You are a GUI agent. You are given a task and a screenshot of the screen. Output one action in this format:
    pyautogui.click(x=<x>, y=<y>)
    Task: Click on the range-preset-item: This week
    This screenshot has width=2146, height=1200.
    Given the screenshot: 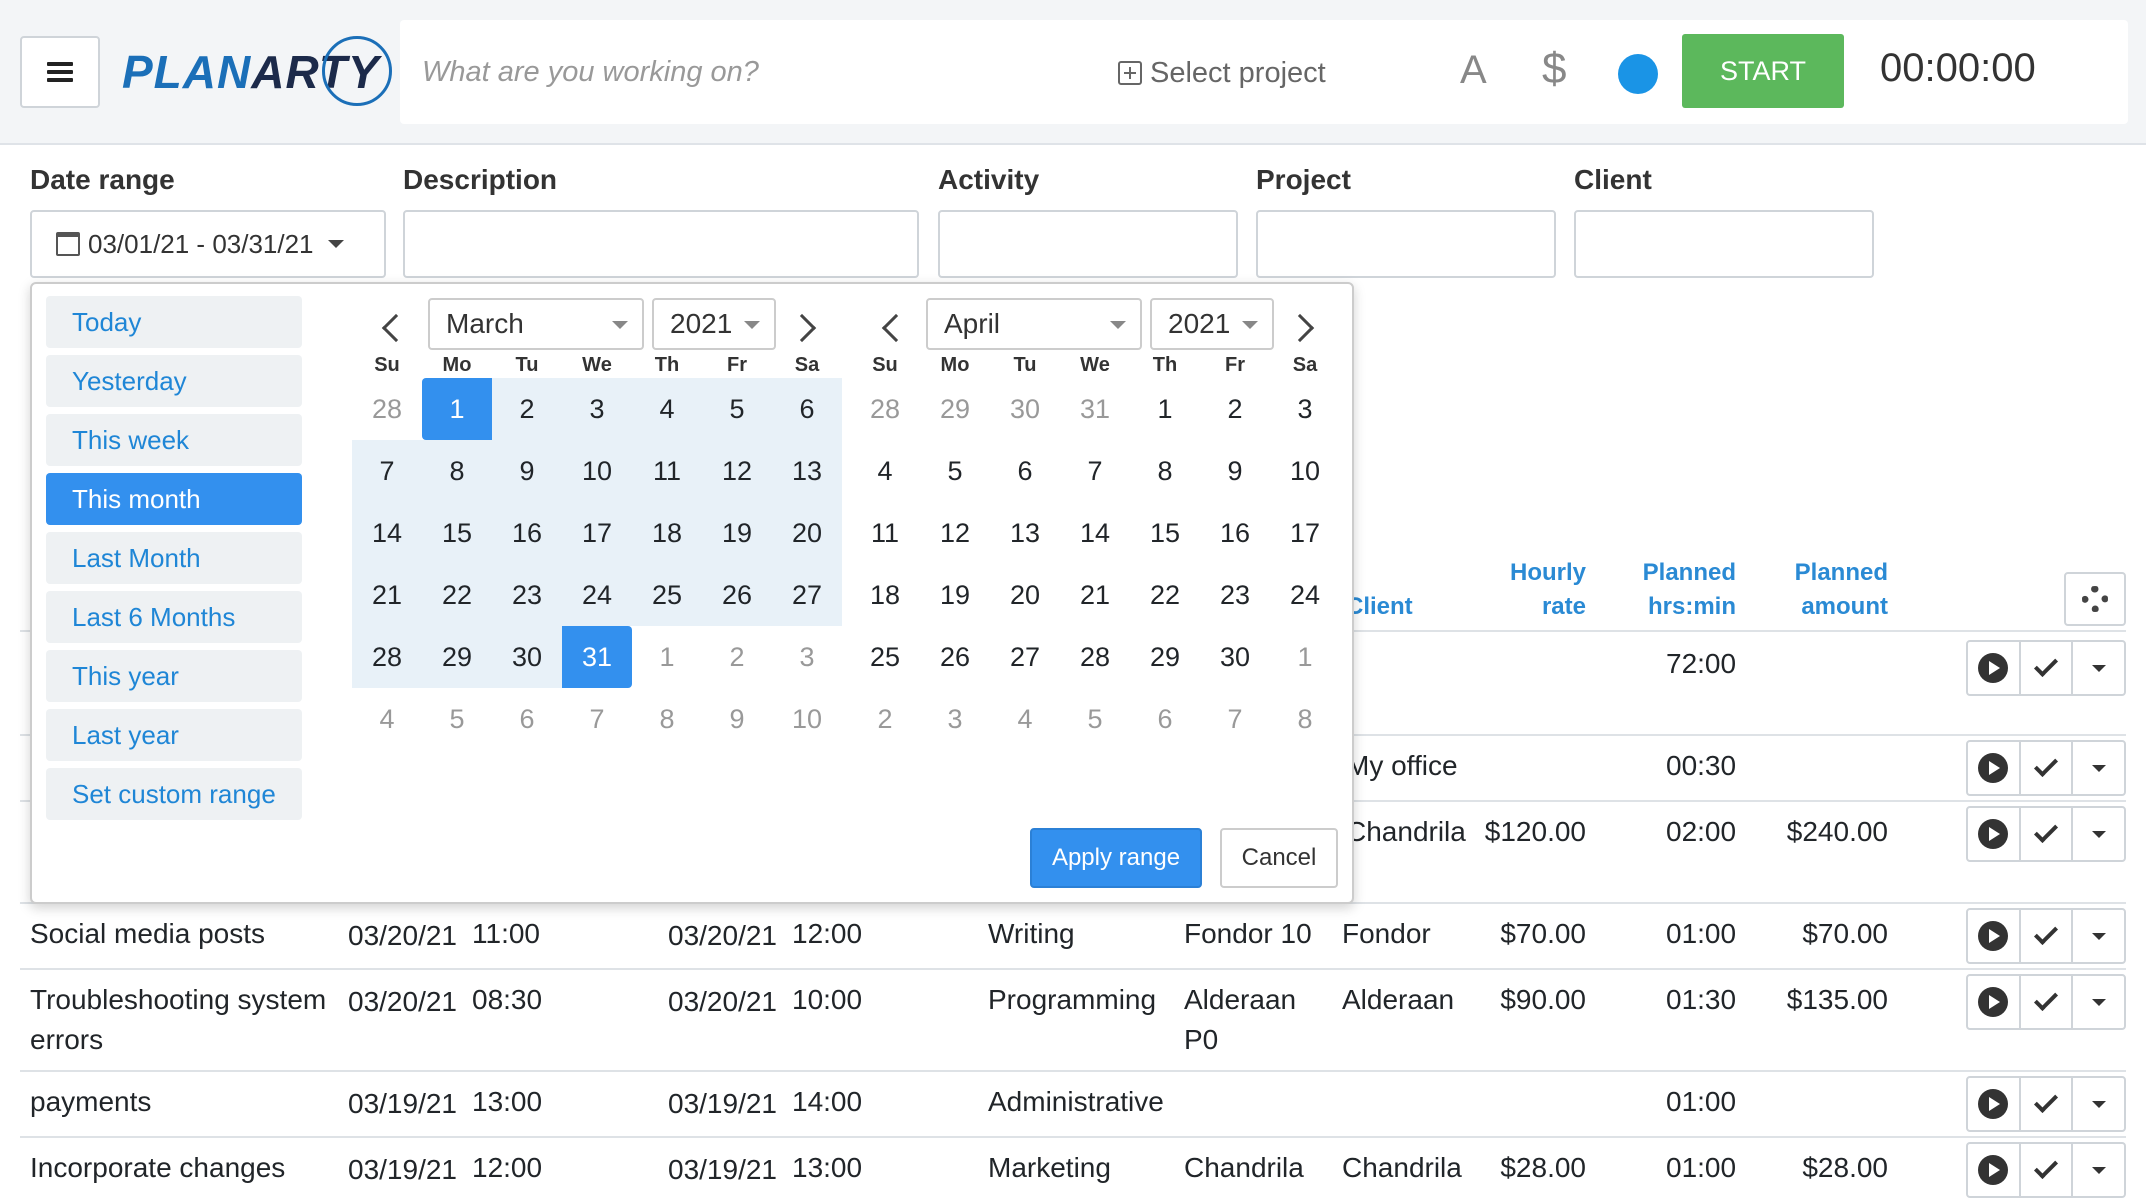 What is the action you would take?
    pyautogui.click(x=174, y=440)
    